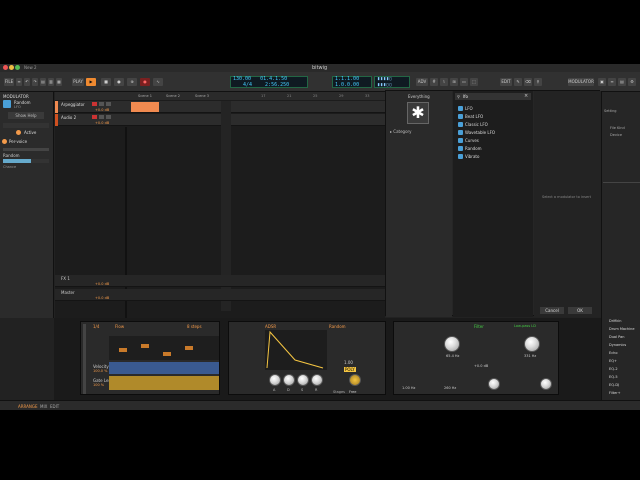  What do you see at coordinates (422, 82) in the screenshot?
I see `adv-button: ADV` at bounding box center [422, 82].